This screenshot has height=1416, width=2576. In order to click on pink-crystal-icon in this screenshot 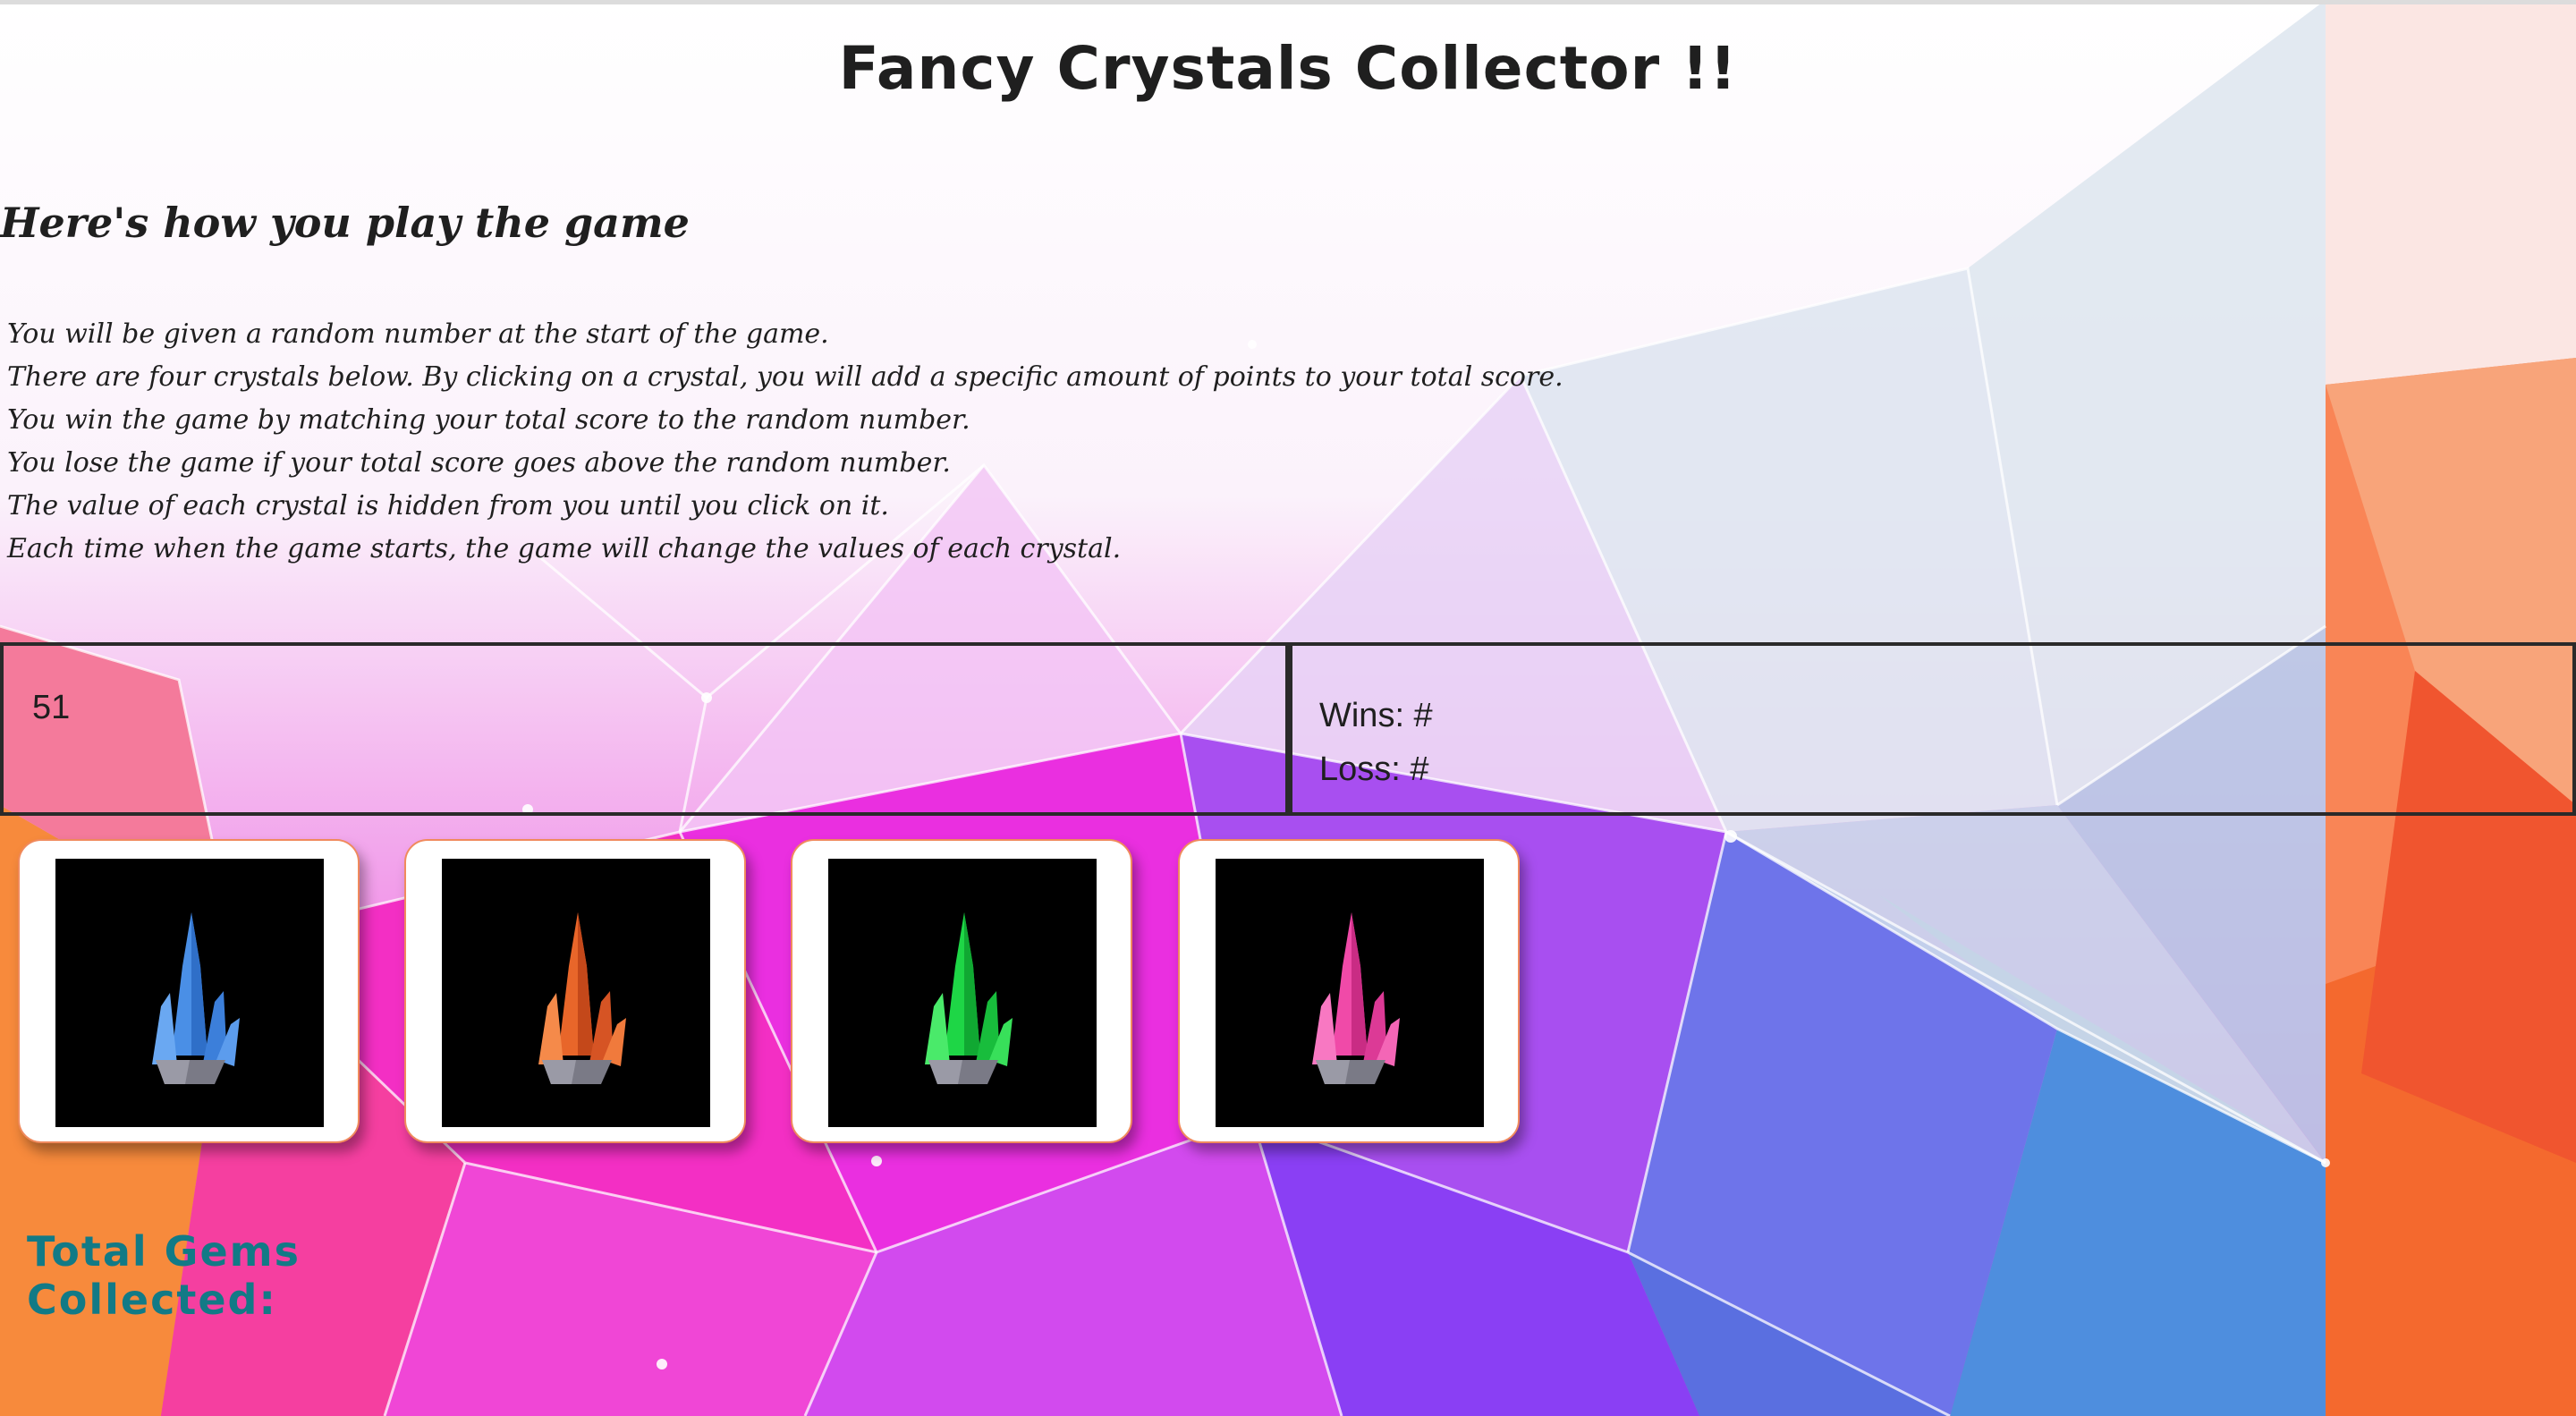, I will do `click(1350, 993)`.